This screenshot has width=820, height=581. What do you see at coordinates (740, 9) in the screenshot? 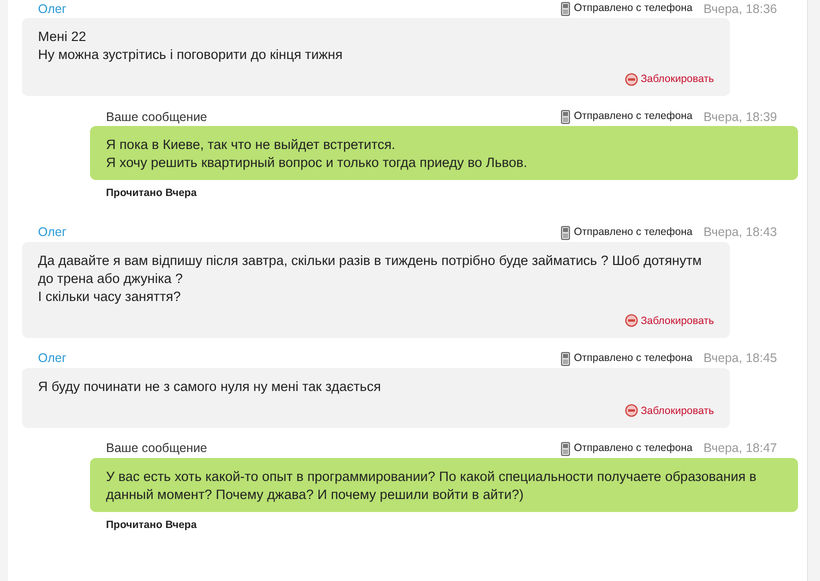
I see `timestamp: Вчера, 18:36` at bounding box center [740, 9].